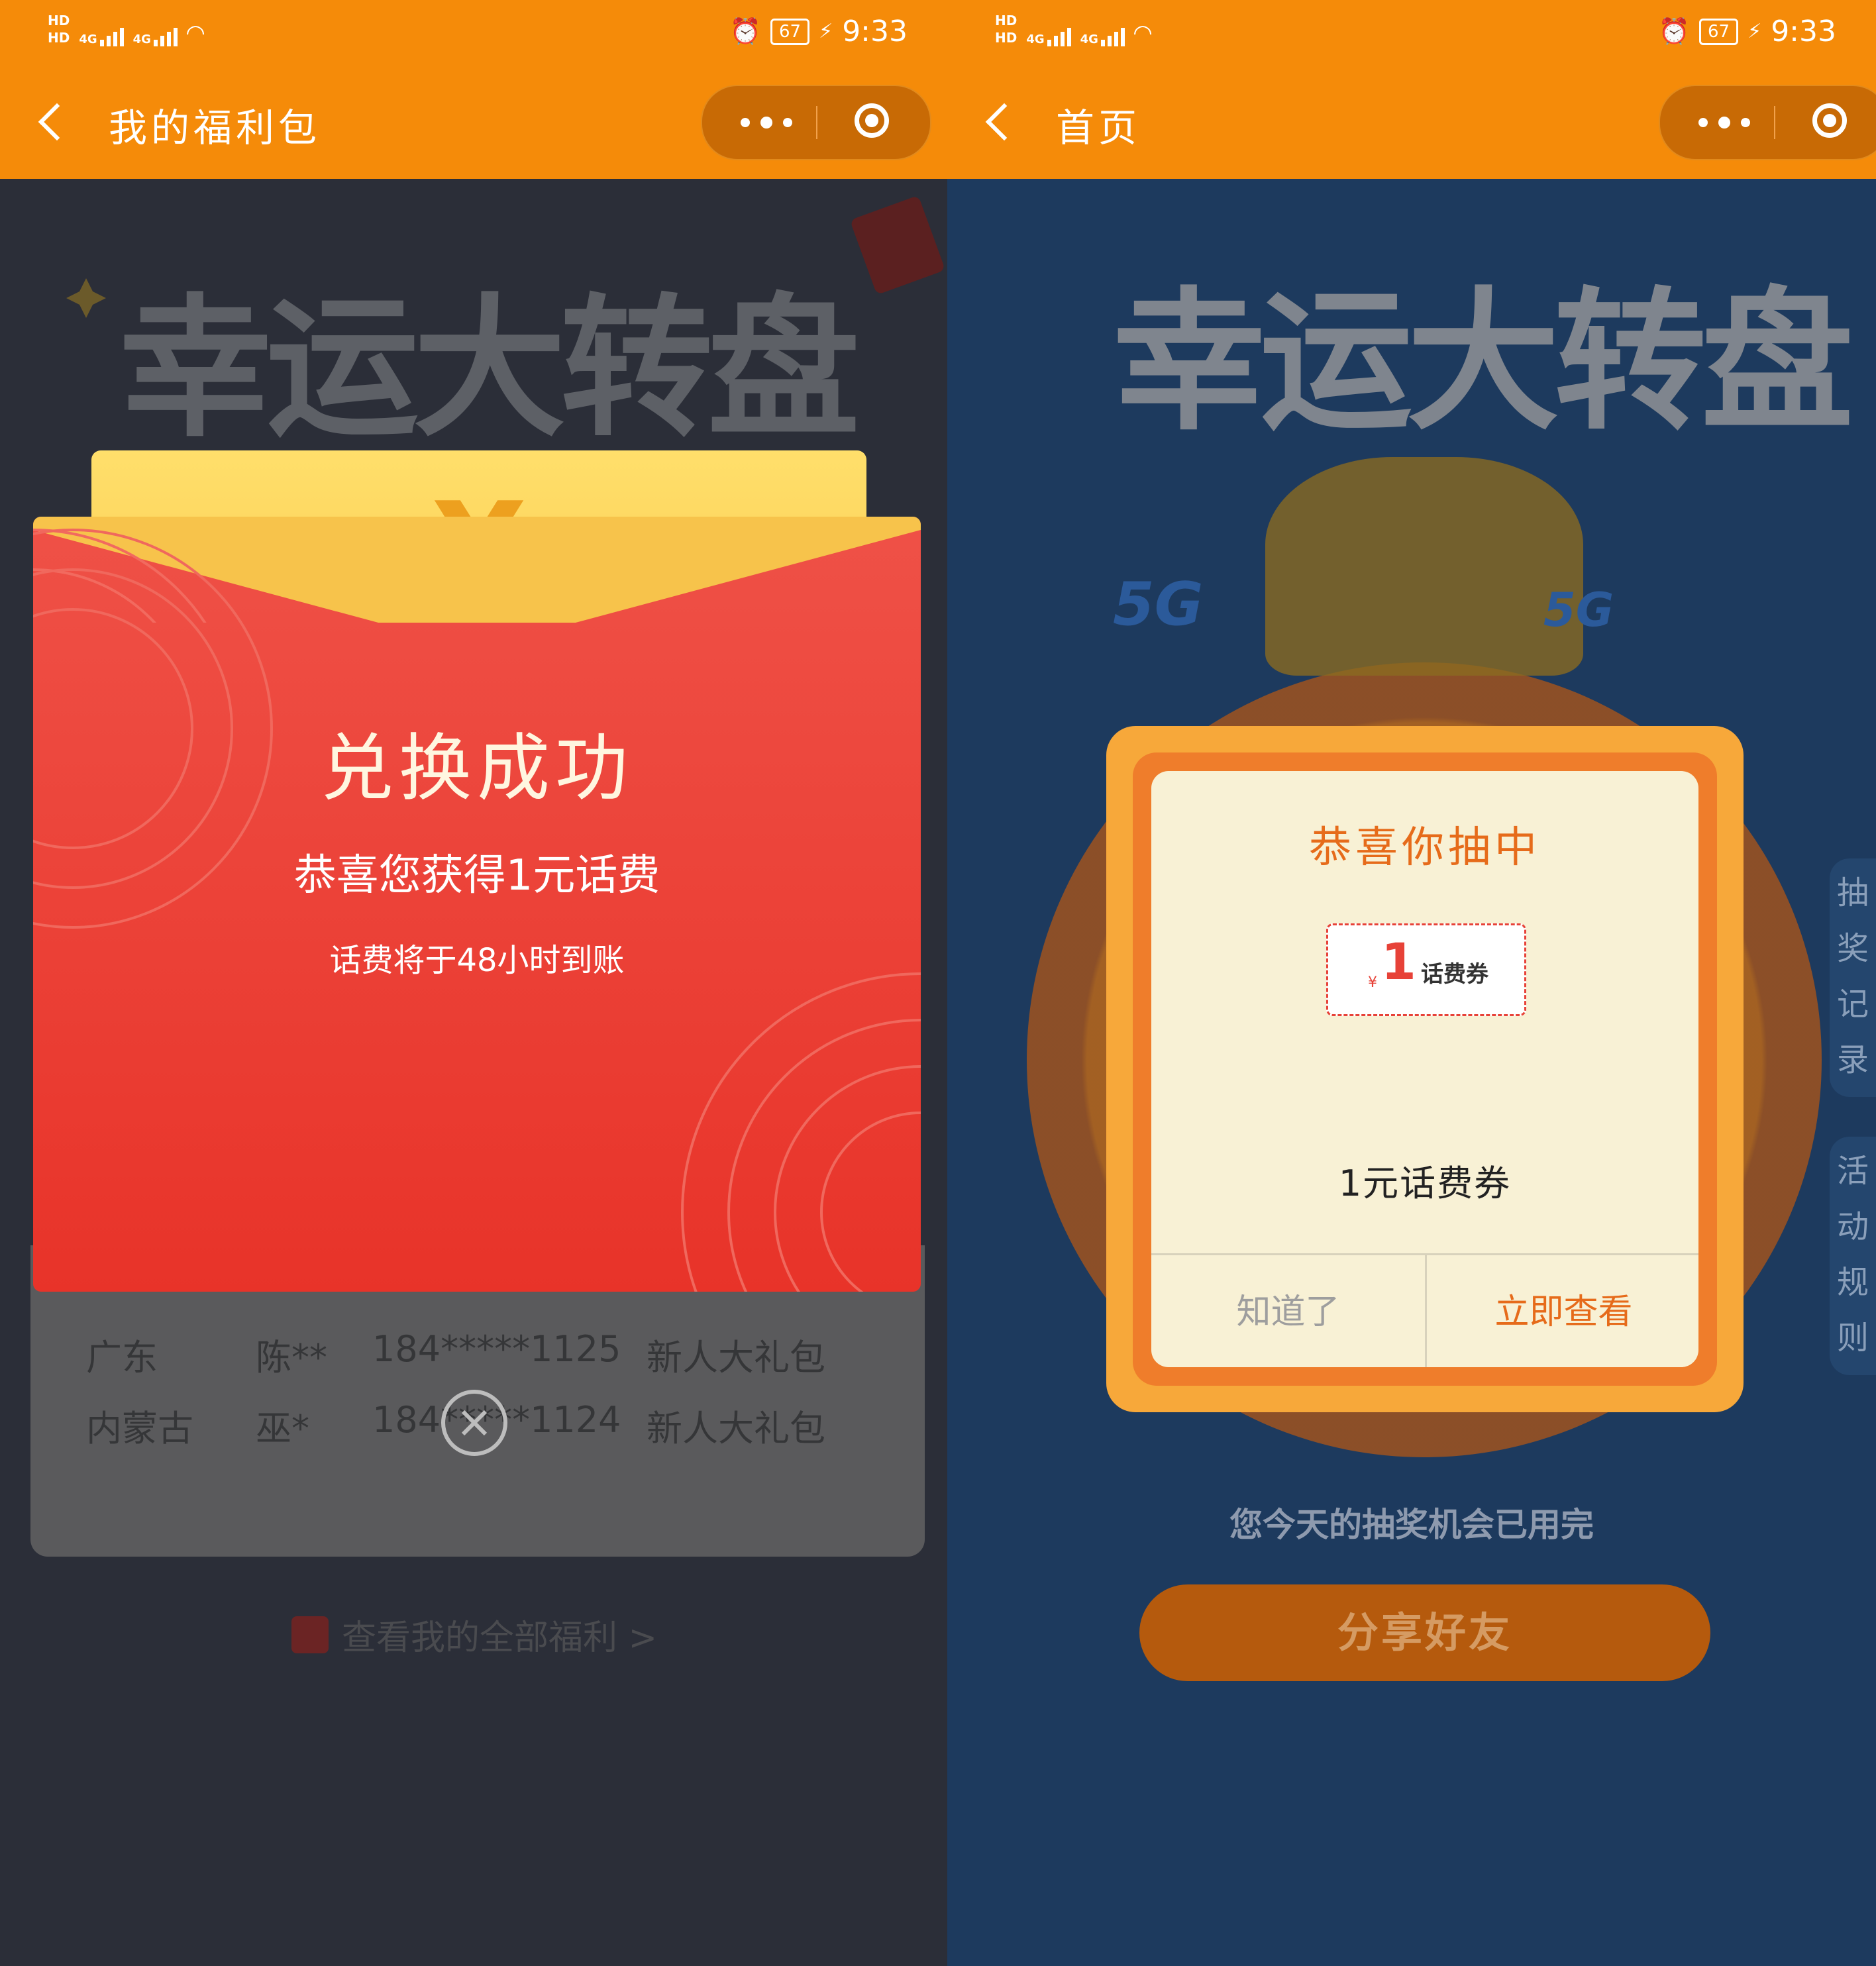  What do you see at coordinates (1425, 847) in the screenshot?
I see `prize-modal-title: 恭喜你抽中` at bounding box center [1425, 847].